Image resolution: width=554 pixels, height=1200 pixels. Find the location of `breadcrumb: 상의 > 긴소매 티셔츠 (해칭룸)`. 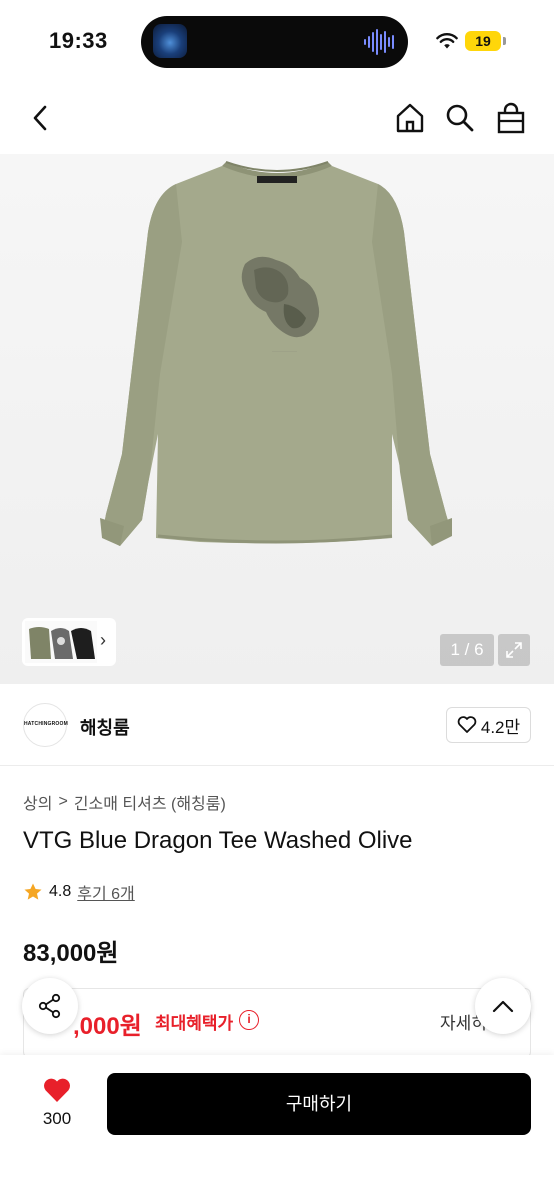

breadcrumb: 상의 > 긴소매 티셔츠 (해칭룸) is located at coordinates (124, 802).